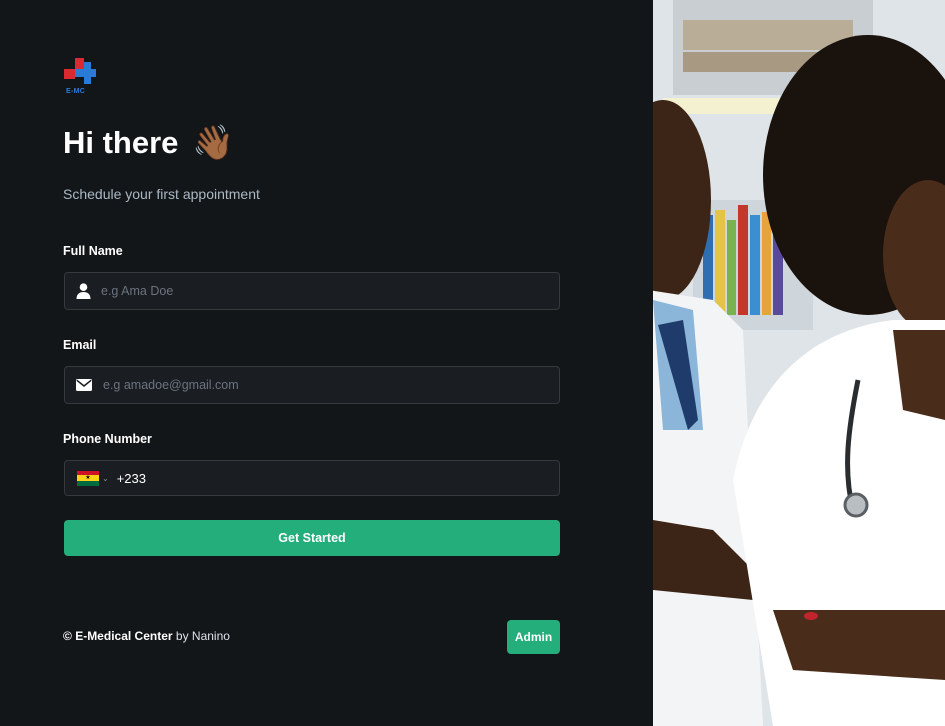 The height and width of the screenshot is (726, 945). What do you see at coordinates (329, 291) in the screenshot?
I see `full-name-input` at bounding box center [329, 291].